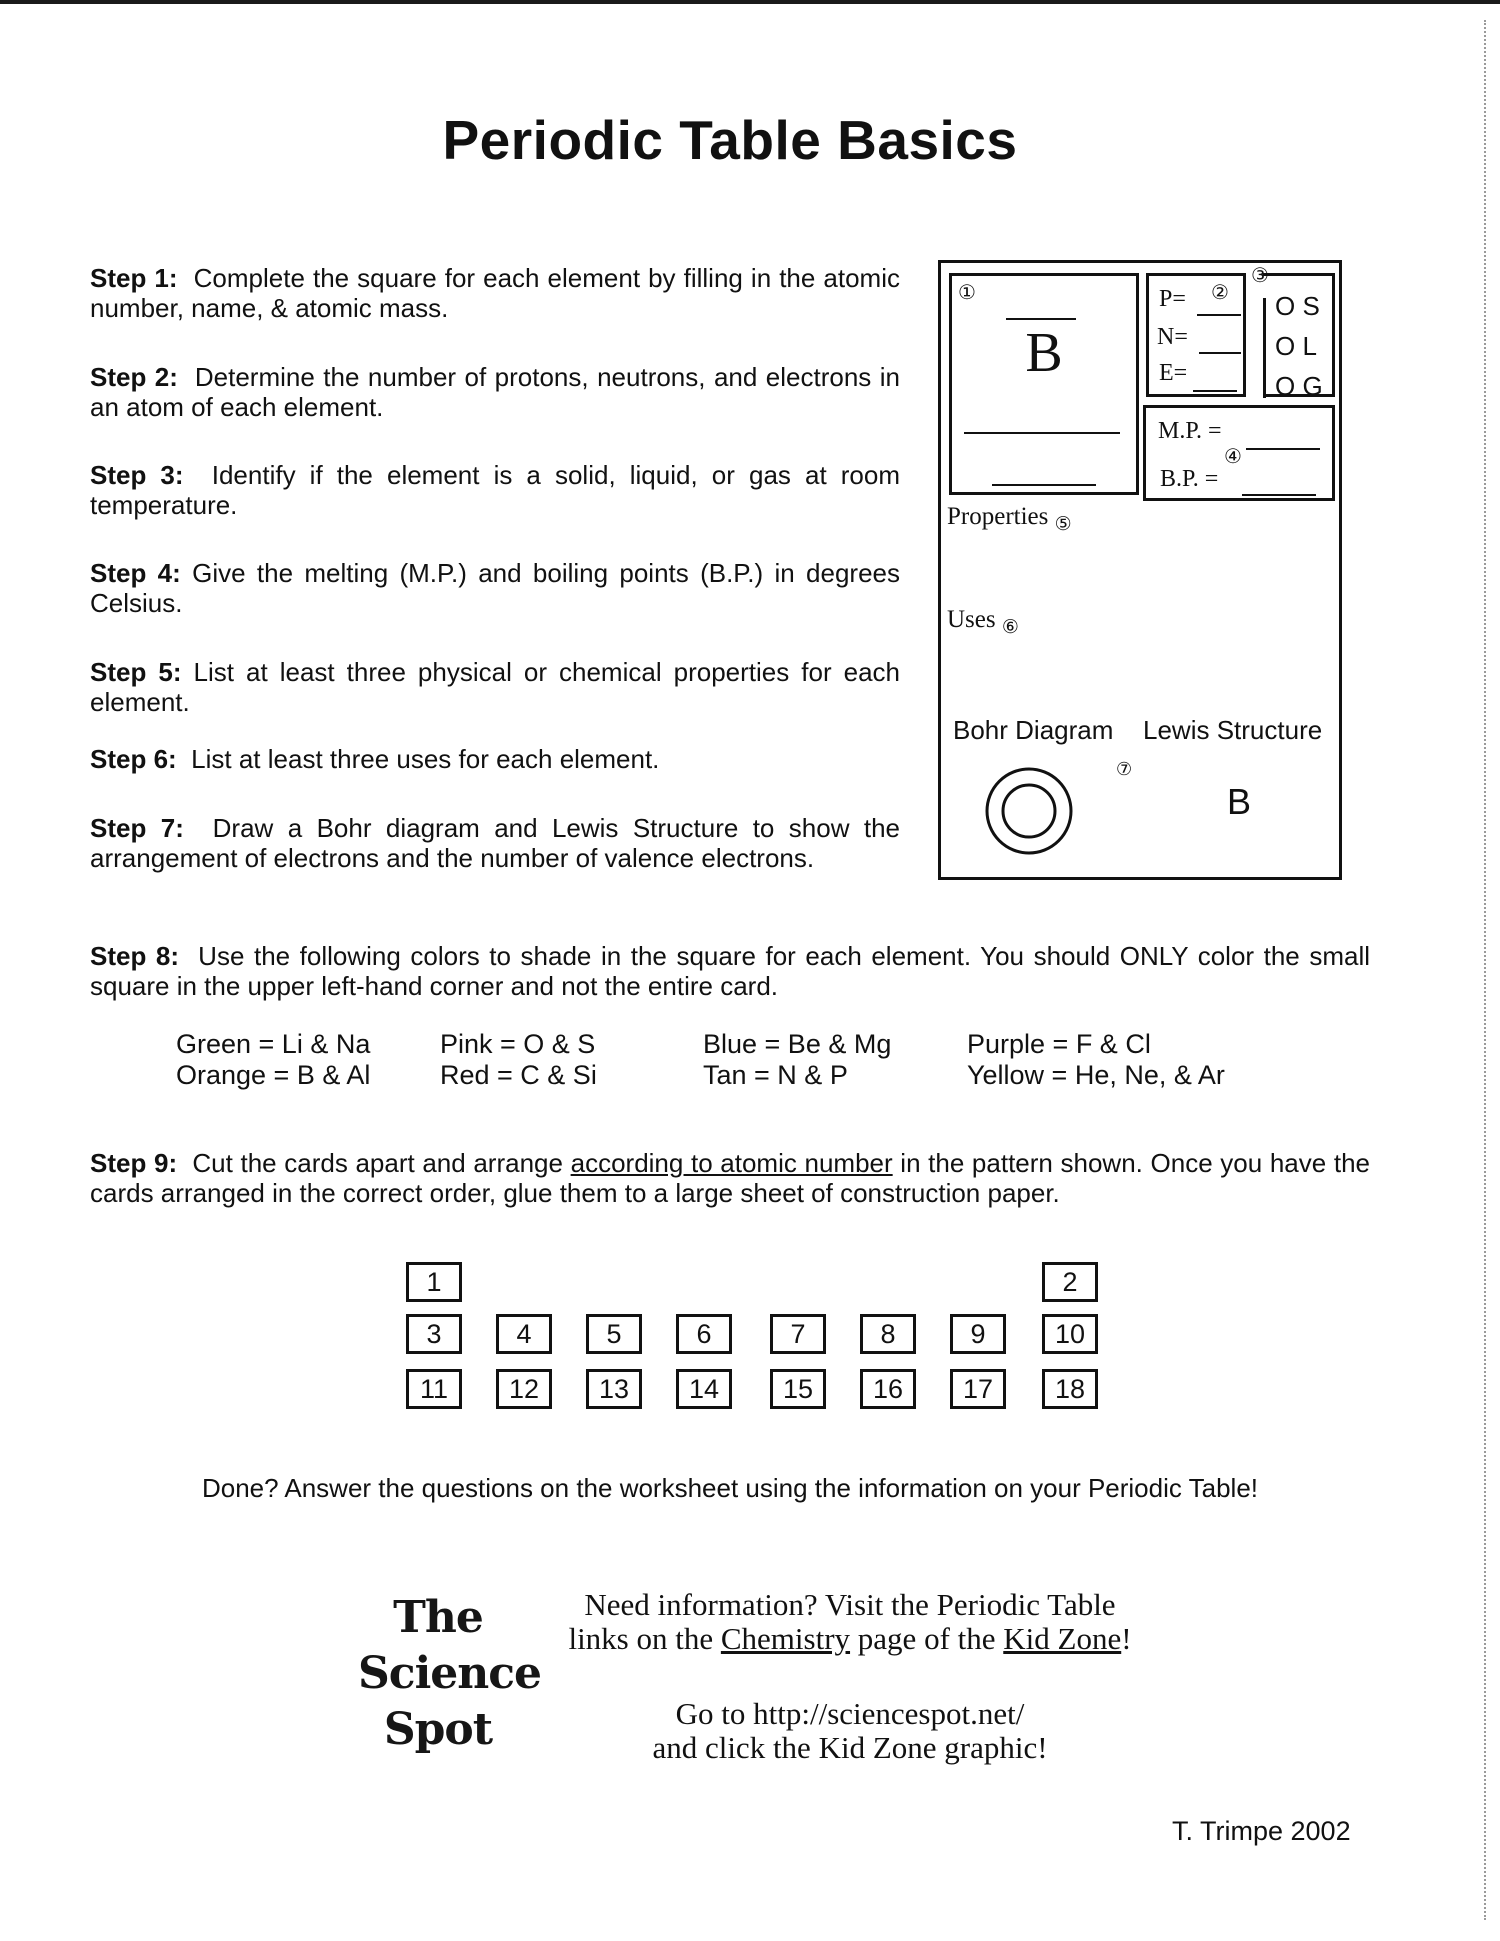 This screenshot has height=1941, width=1500. What do you see at coordinates (614, 1389) in the screenshot?
I see `pattern-box: 13` at bounding box center [614, 1389].